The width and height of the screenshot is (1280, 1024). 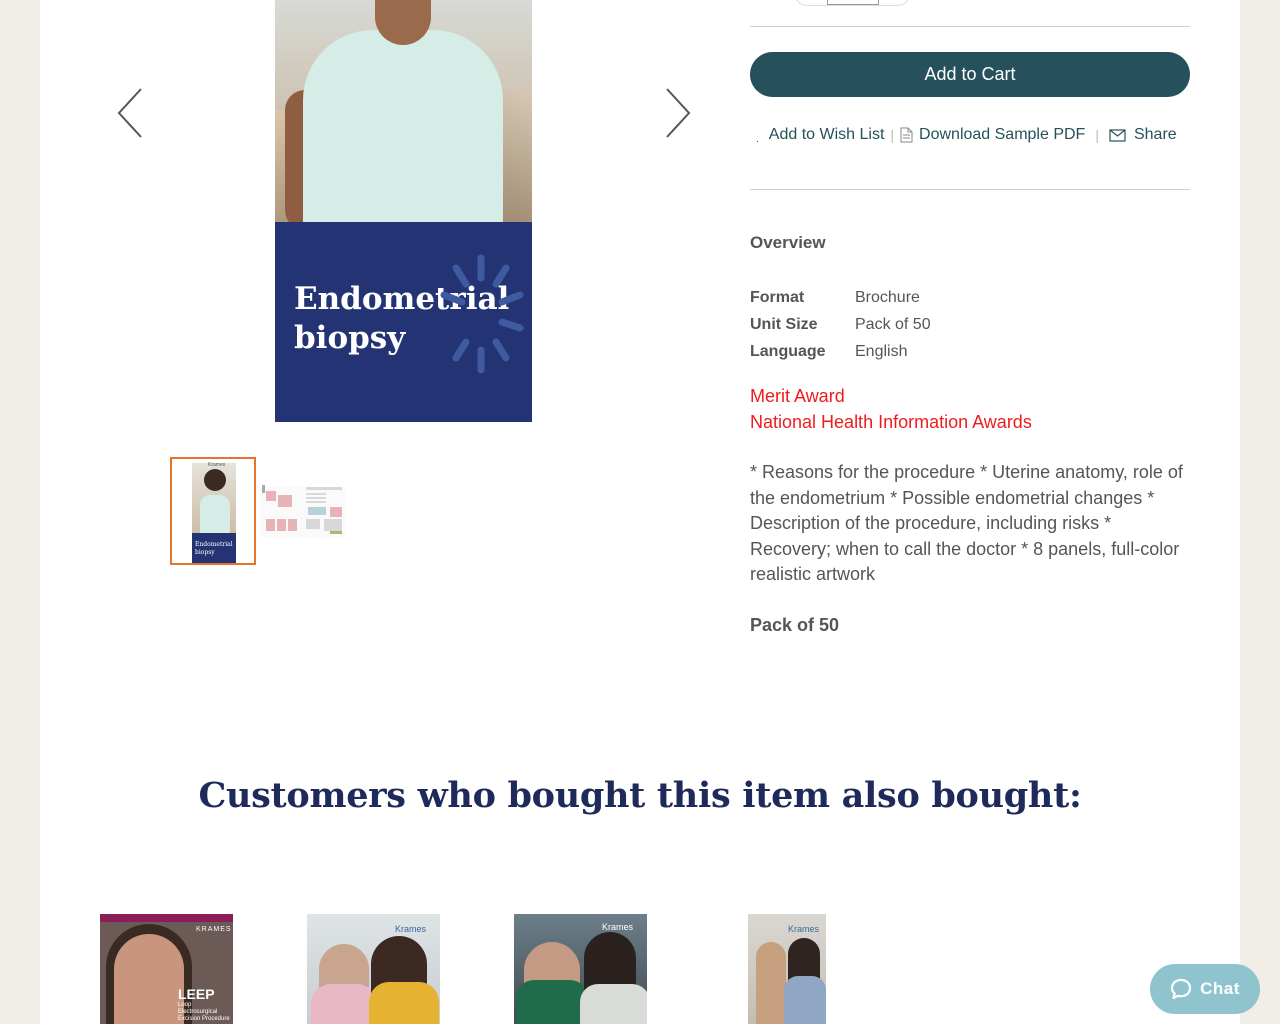 What do you see at coordinates (881, 351) in the screenshot?
I see `spec-value: English` at bounding box center [881, 351].